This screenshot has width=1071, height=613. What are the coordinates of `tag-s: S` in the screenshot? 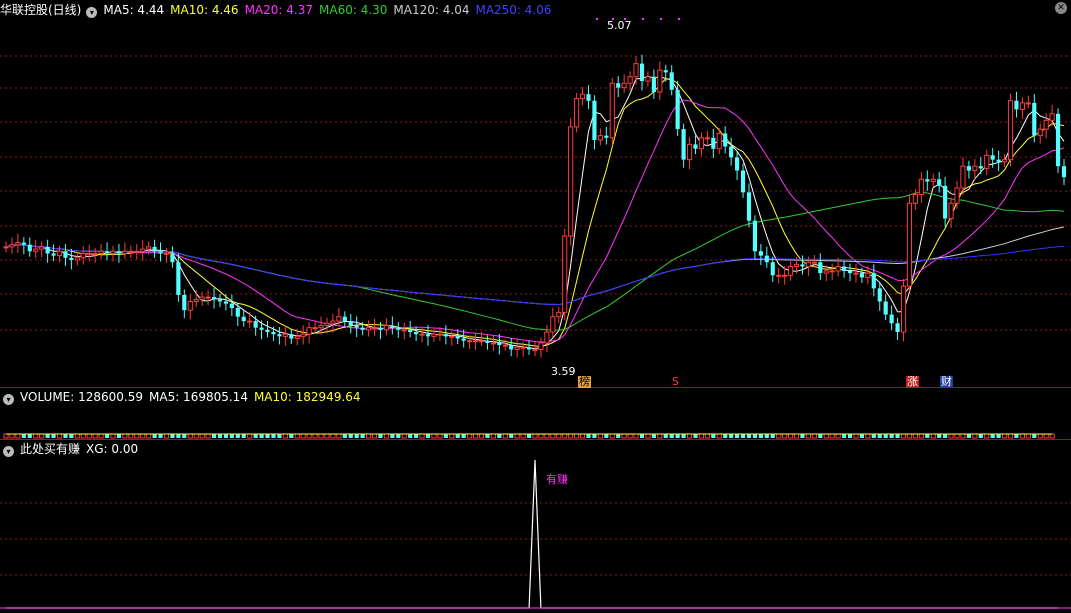 It's located at (675, 382).